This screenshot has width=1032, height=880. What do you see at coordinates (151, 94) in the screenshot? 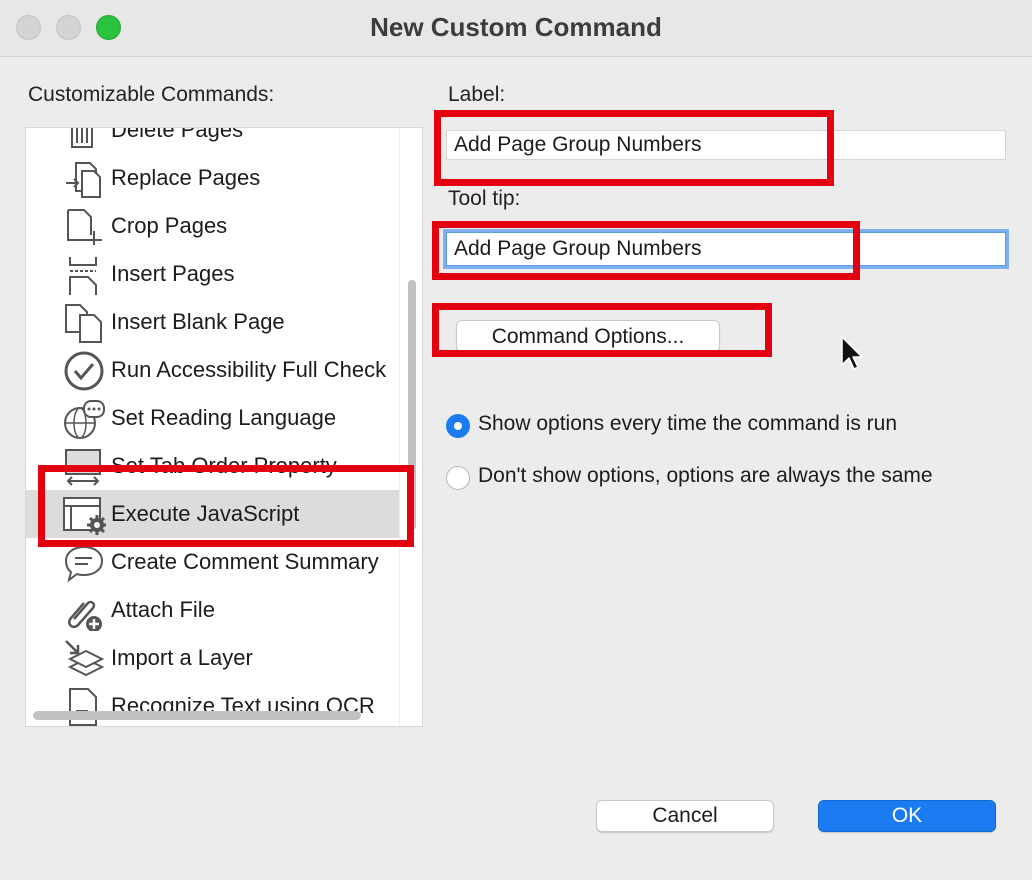
I see `commands-heading: Customizable Commands:` at bounding box center [151, 94].